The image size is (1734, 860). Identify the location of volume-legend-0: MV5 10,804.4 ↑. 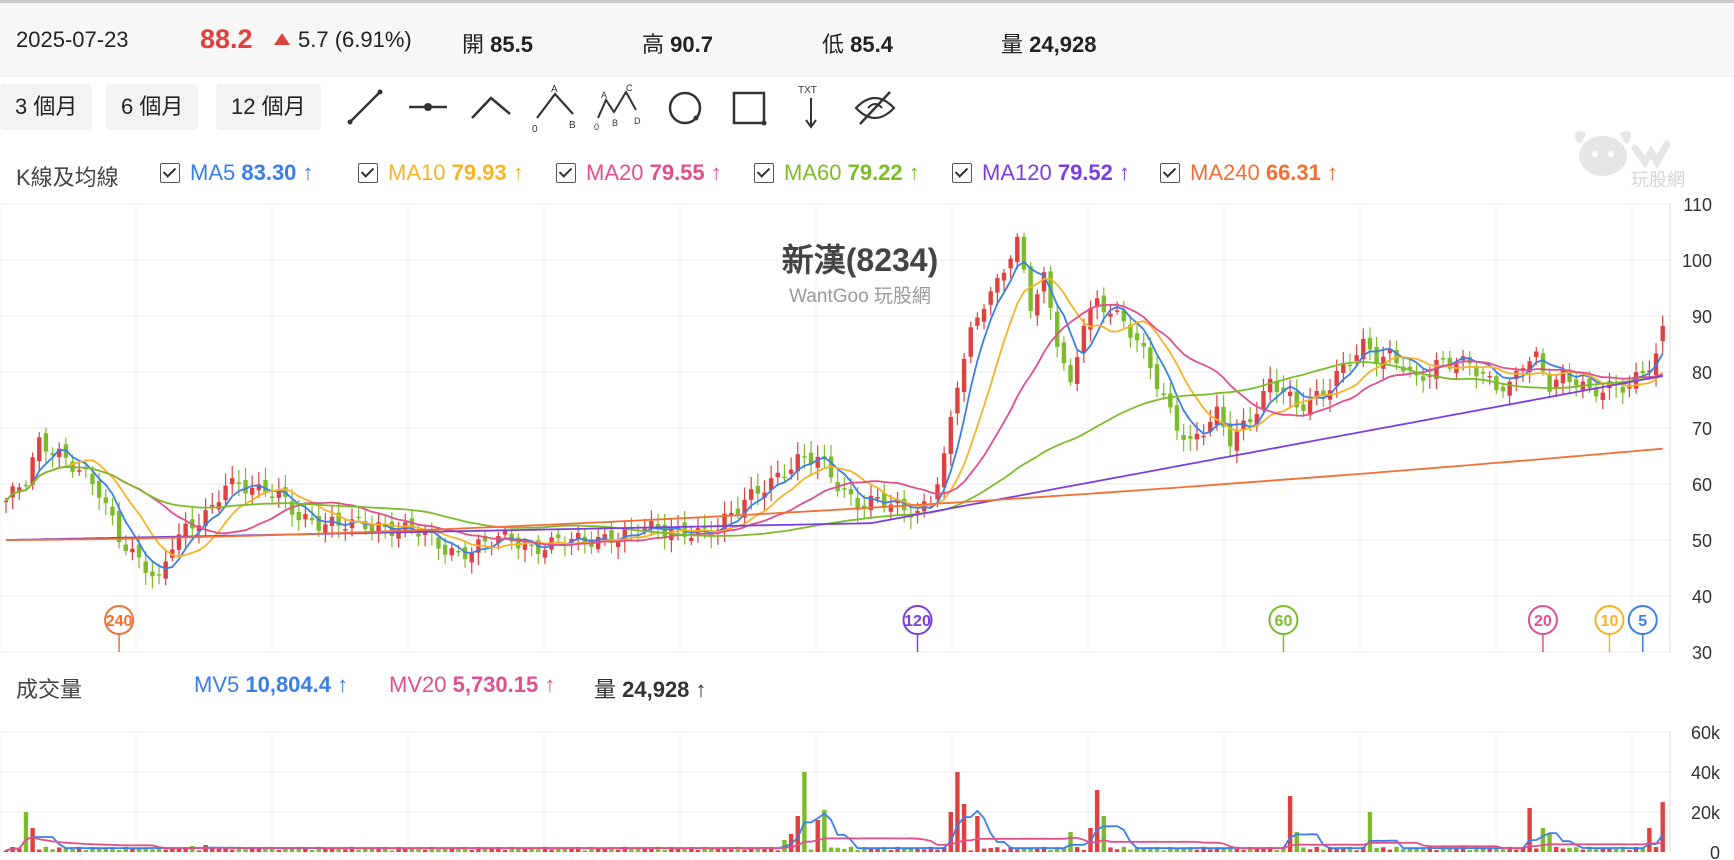
(271, 685).